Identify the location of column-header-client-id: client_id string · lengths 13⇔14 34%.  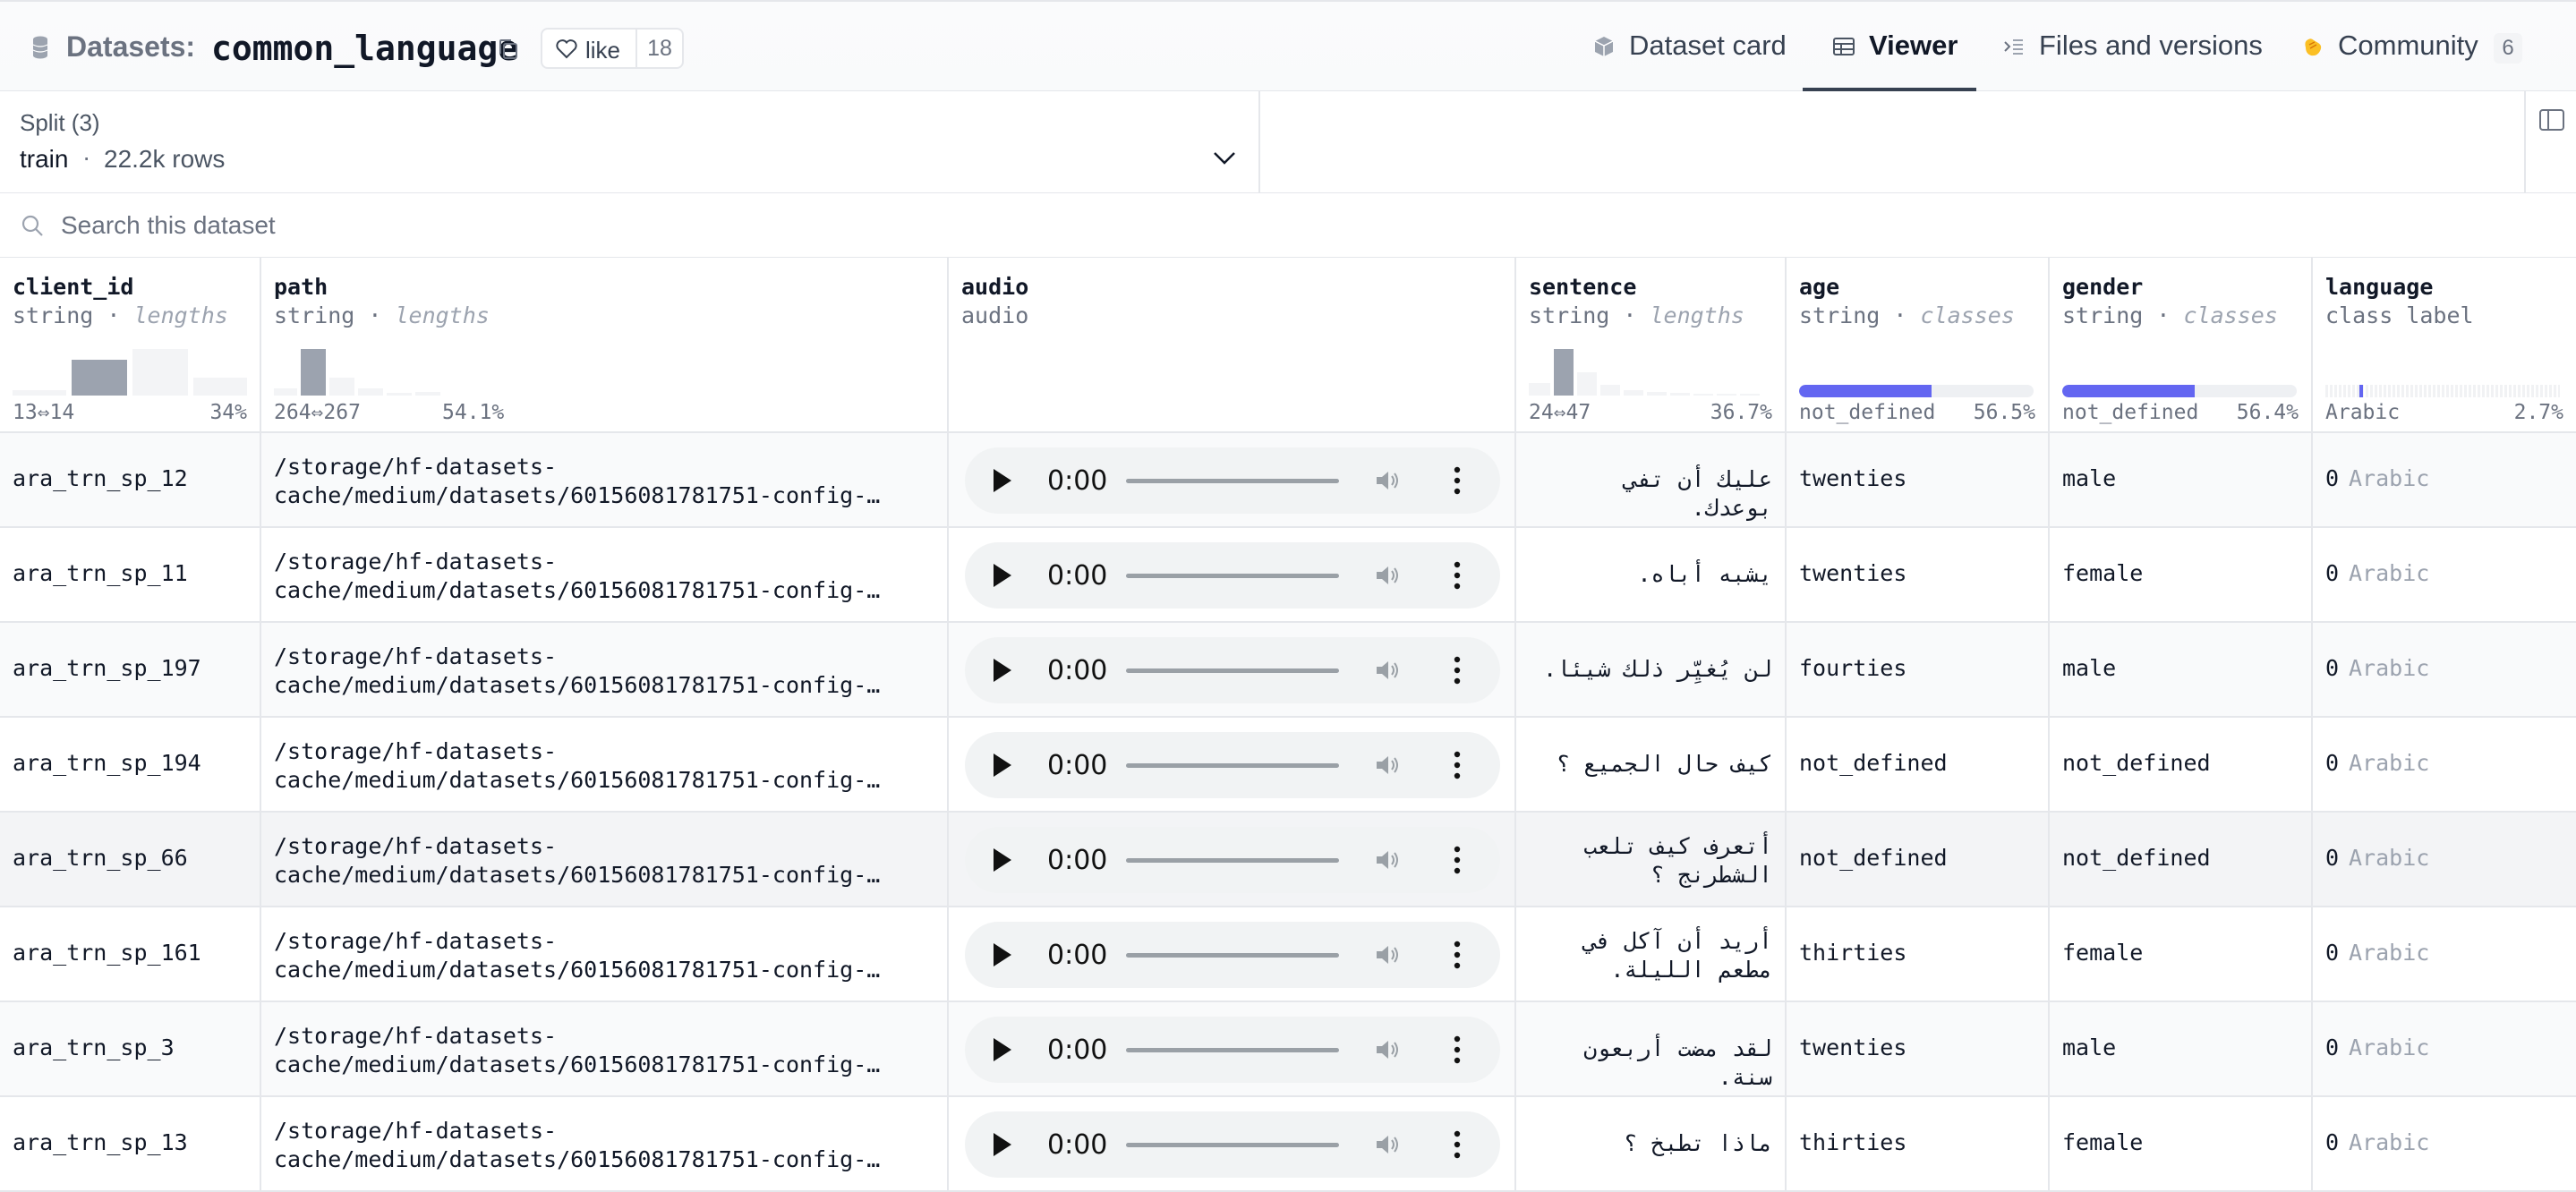
(130, 345).